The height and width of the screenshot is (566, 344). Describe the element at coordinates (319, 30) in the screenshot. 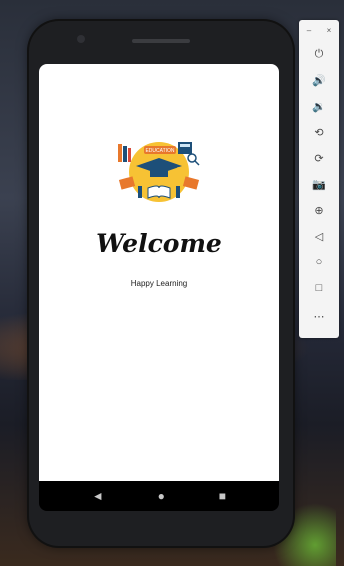

I see `toolbar-window-controls: – ×` at that location.